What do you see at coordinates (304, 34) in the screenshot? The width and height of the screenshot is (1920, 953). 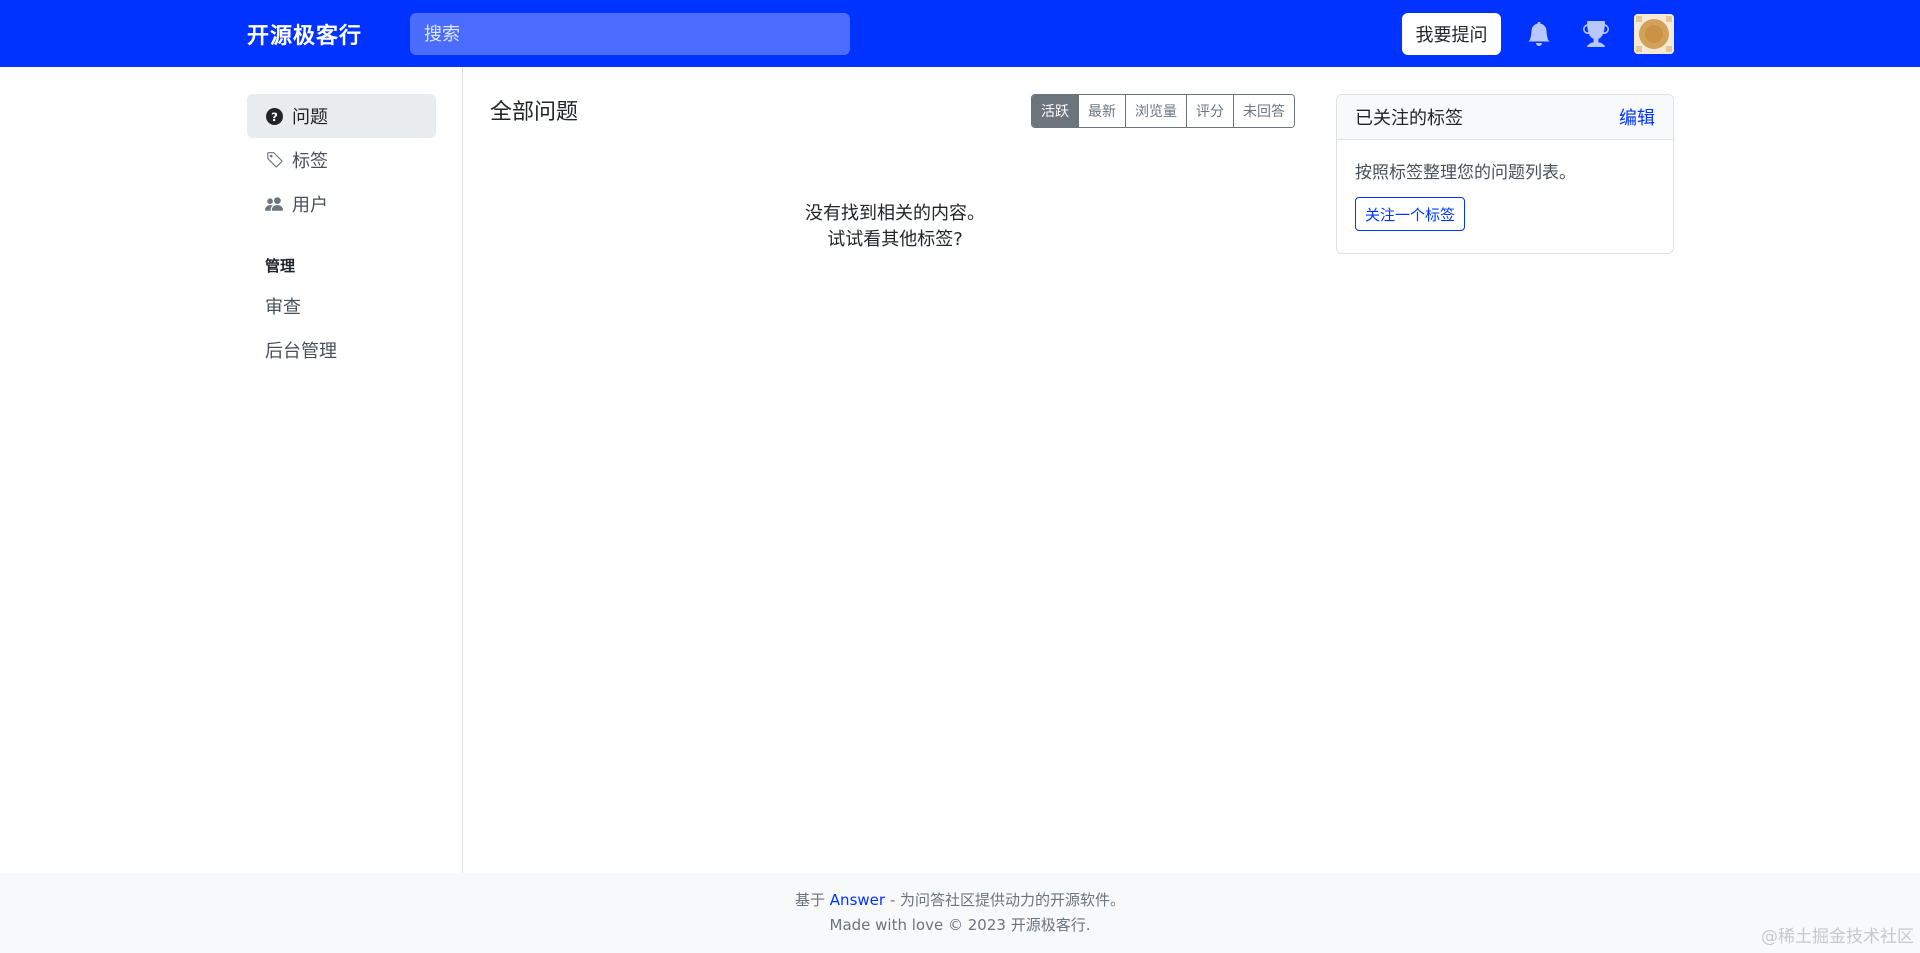 I see `site-brand: 开源极客行` at bounding box center [304, 34].